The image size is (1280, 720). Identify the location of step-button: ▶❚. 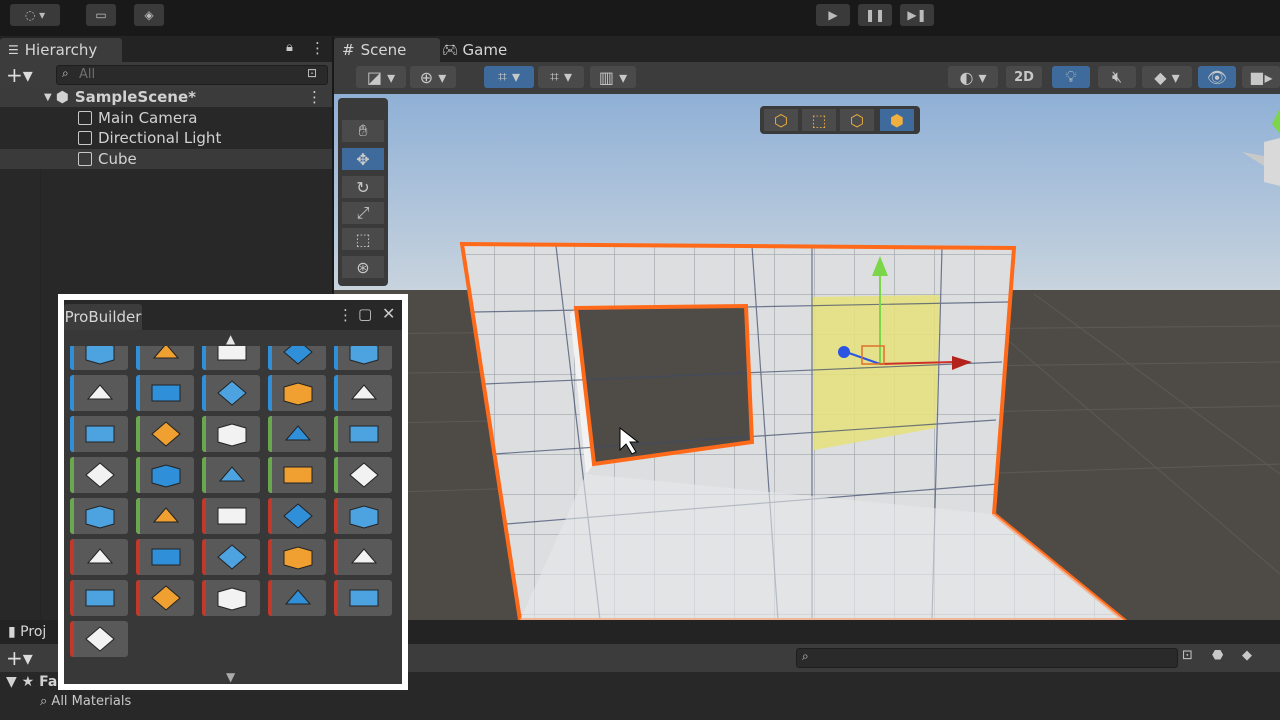
(917, 15).